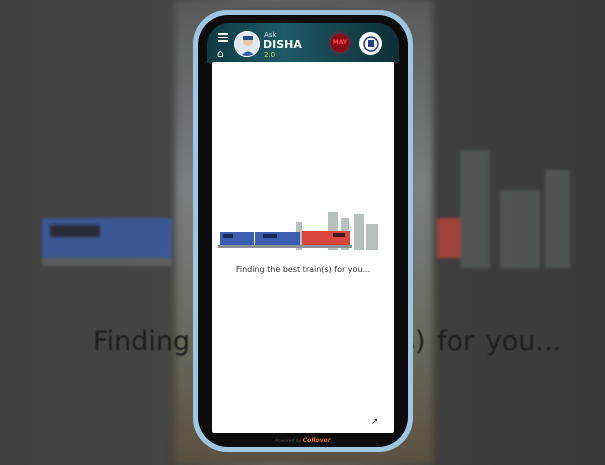 The width and height of the screenshot is (605, 465). I want to click on powered-by: Powered by CoRover, so click(303, 440).